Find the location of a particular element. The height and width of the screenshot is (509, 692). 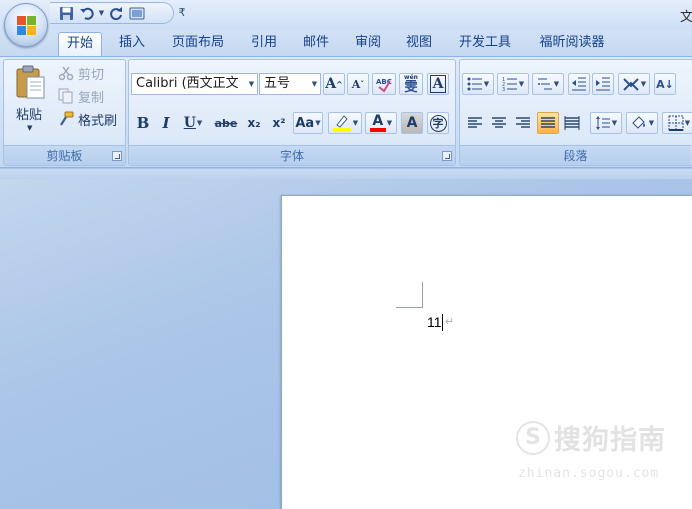

shading-button: ▼ is located at coordinates (642, 123).